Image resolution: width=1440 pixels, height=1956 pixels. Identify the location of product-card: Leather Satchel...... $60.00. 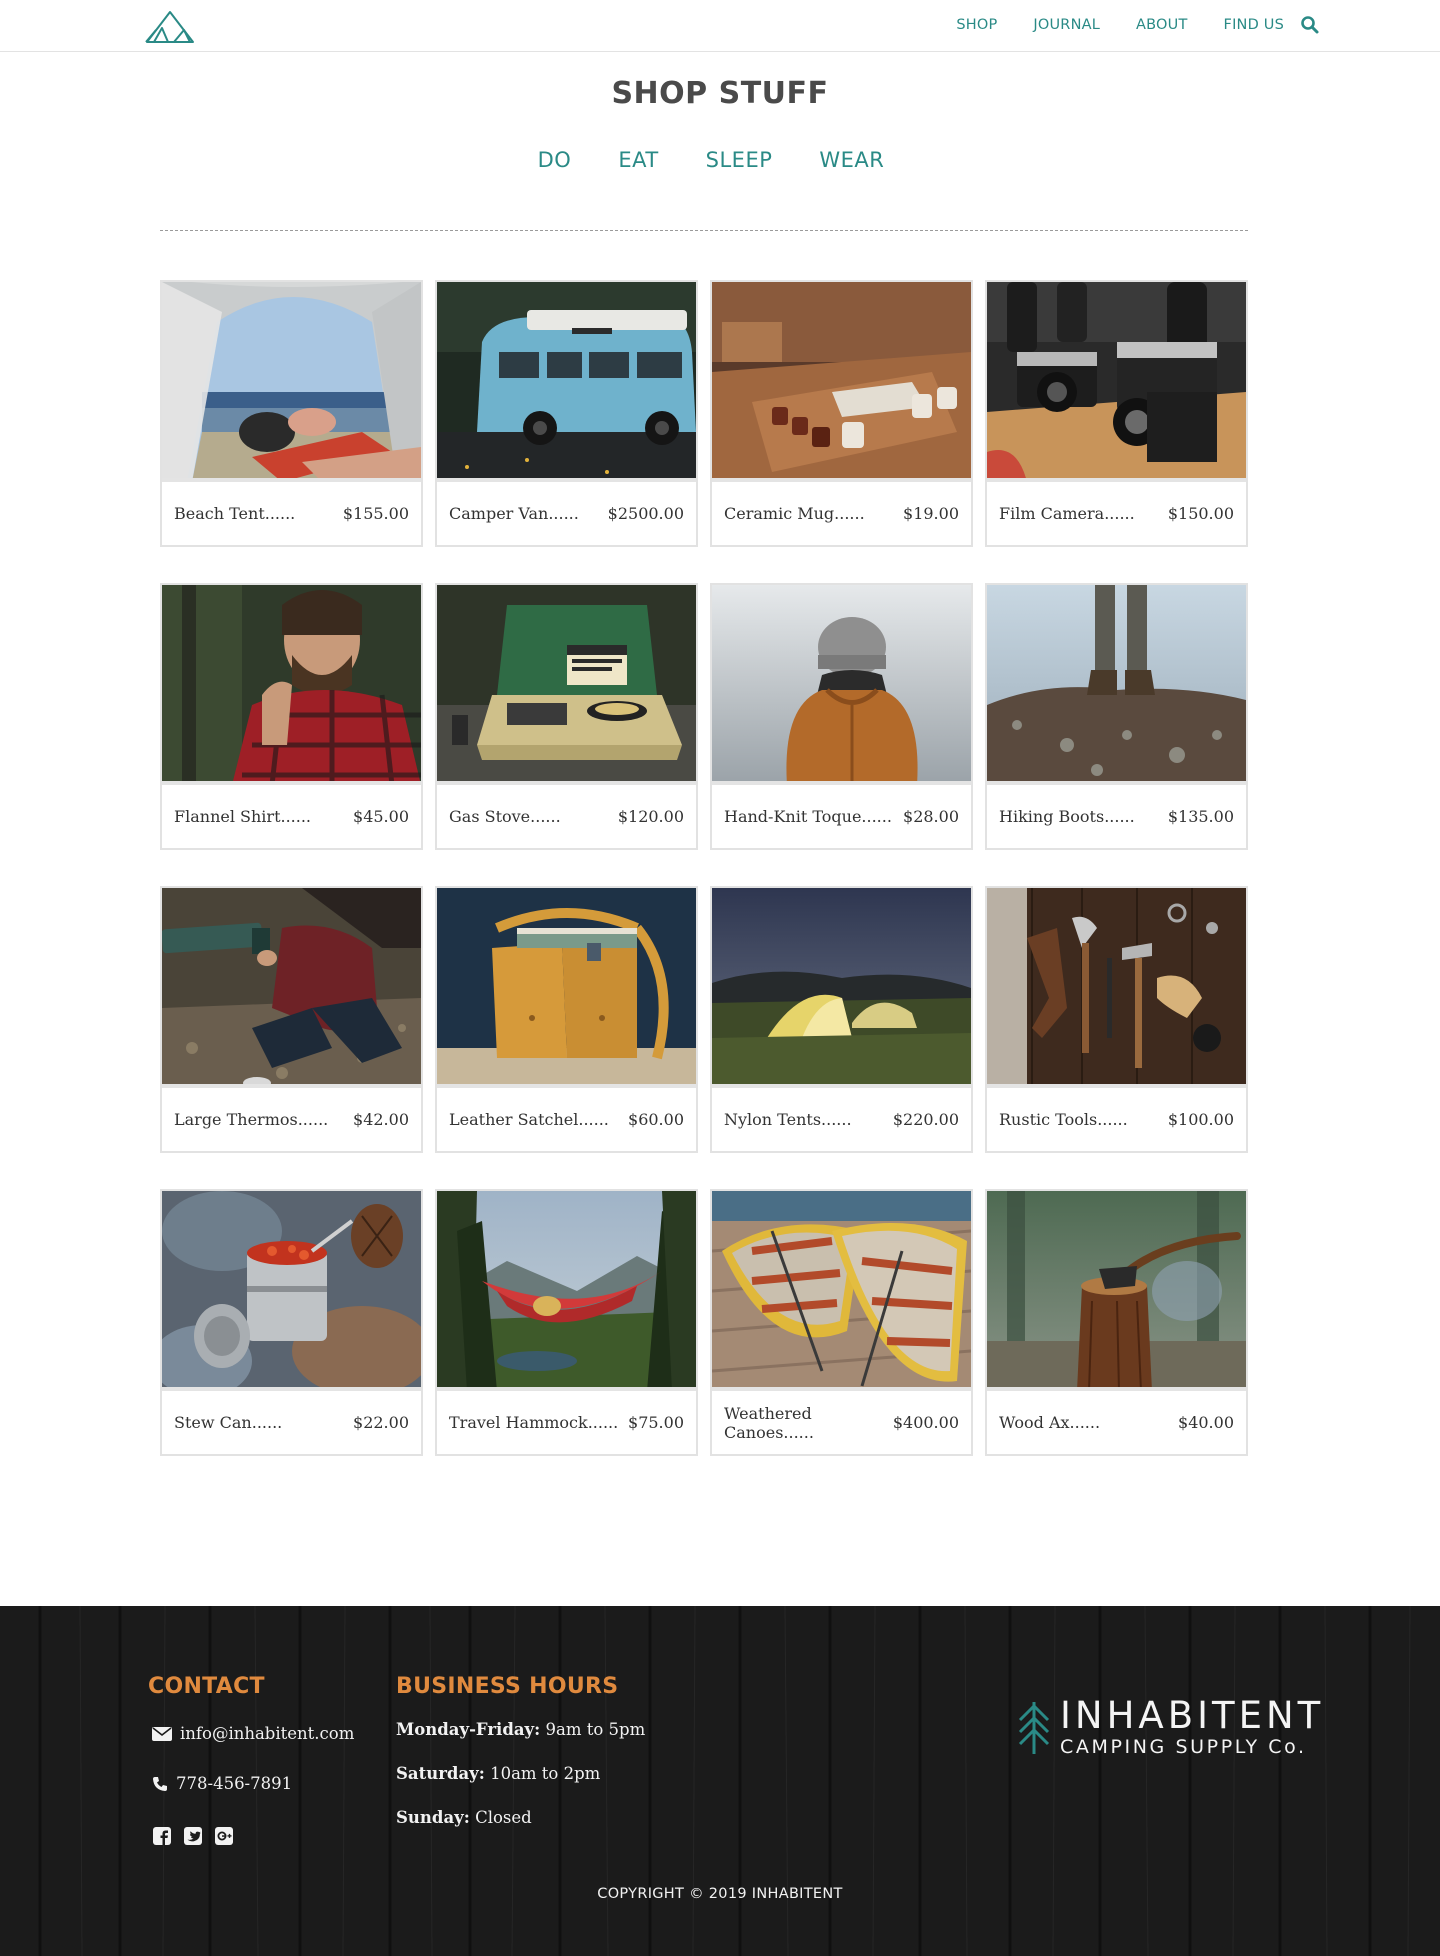
(566, 1019).